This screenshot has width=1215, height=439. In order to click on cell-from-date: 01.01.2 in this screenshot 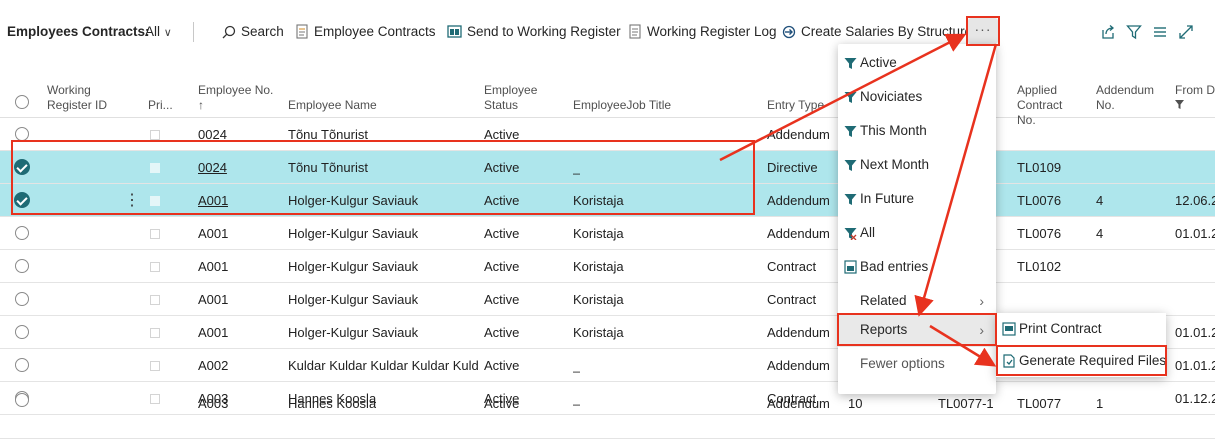, I will do `click(1195, 233)`.